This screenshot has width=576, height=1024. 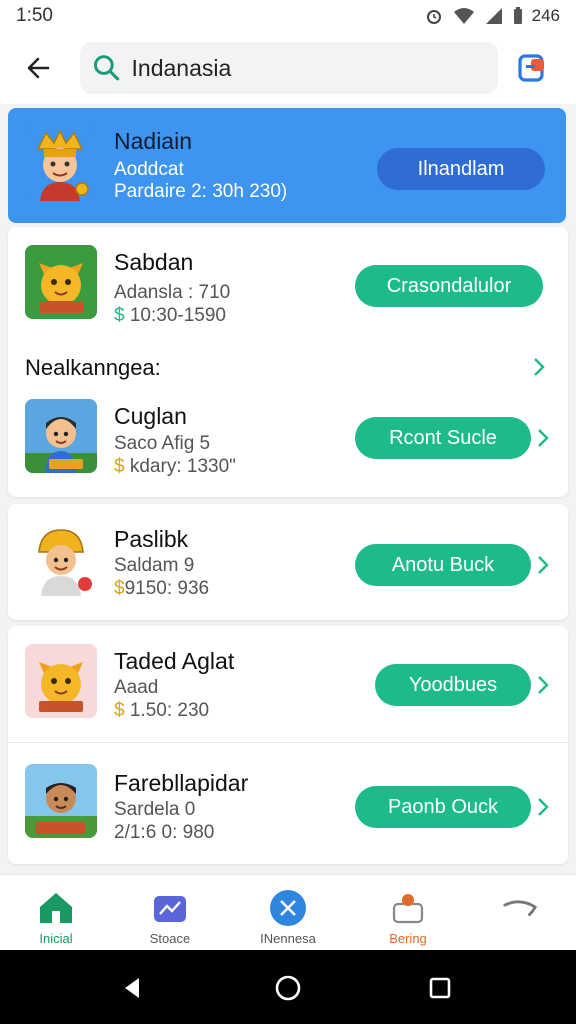 I want to click on system-home-button, so click(x=288, y=988).